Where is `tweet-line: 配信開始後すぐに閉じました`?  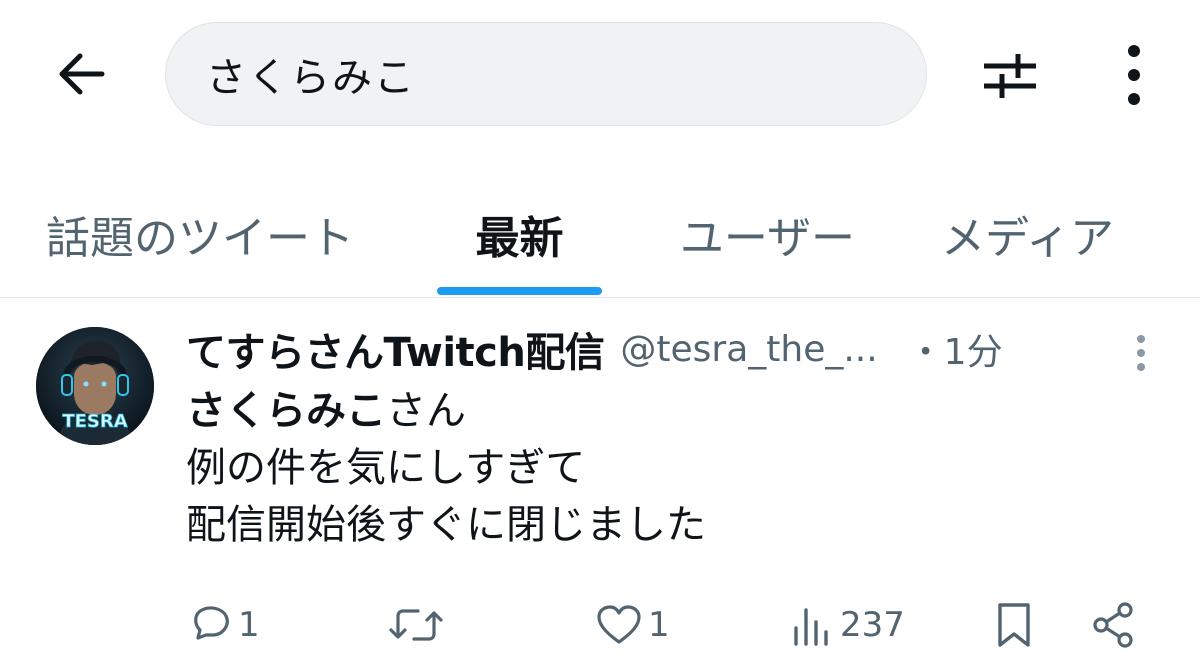 tweet-line: 配信開始後すぐに閉じました is located at coordinates (446, 525).